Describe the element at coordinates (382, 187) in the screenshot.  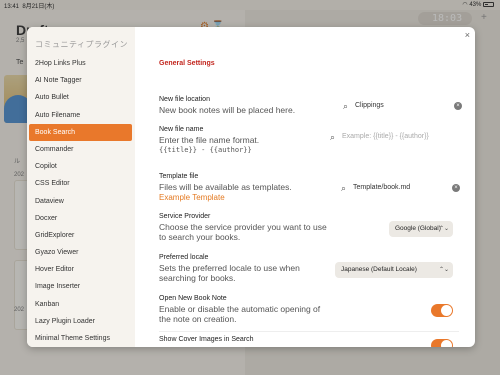
I see `input-value: Template/book.md` at that location.